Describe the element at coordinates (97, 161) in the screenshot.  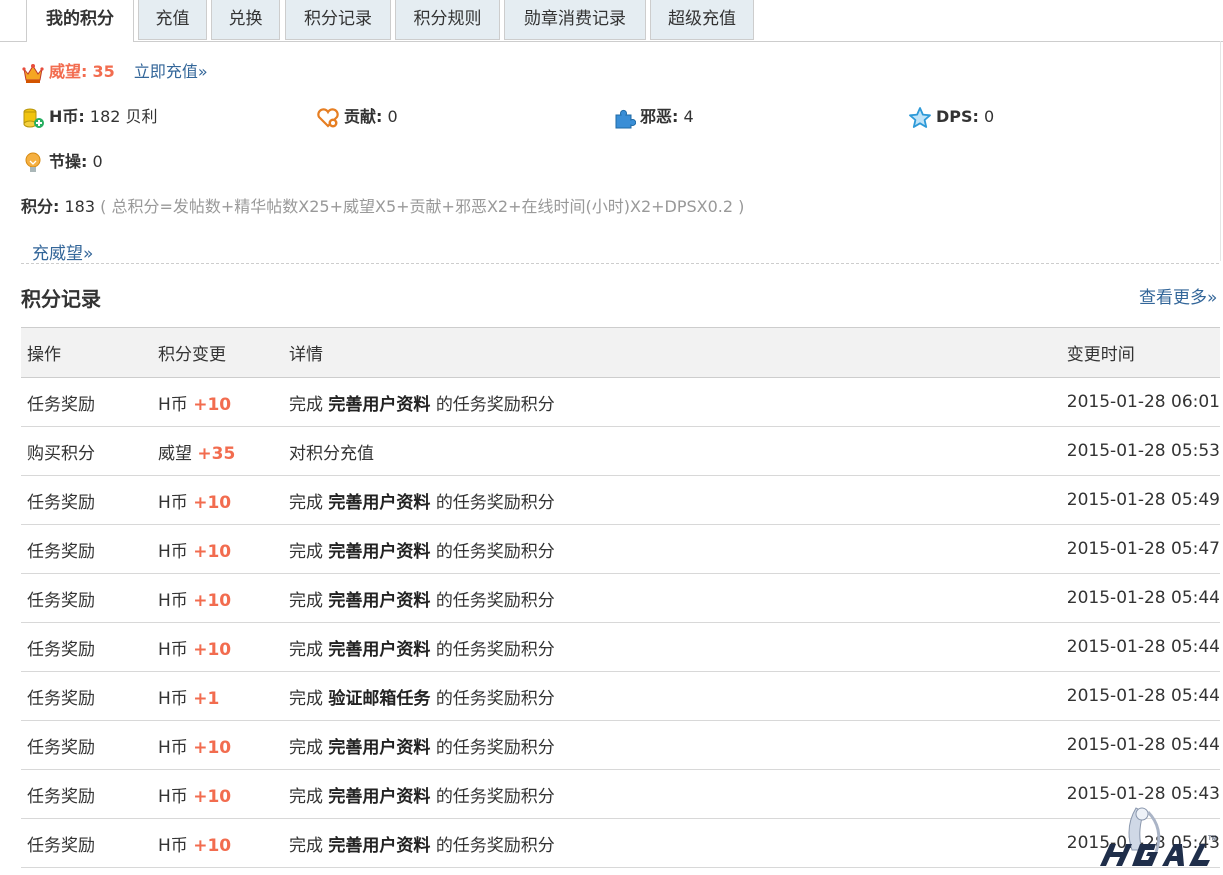
I see `integrity-value: 0` at that location.